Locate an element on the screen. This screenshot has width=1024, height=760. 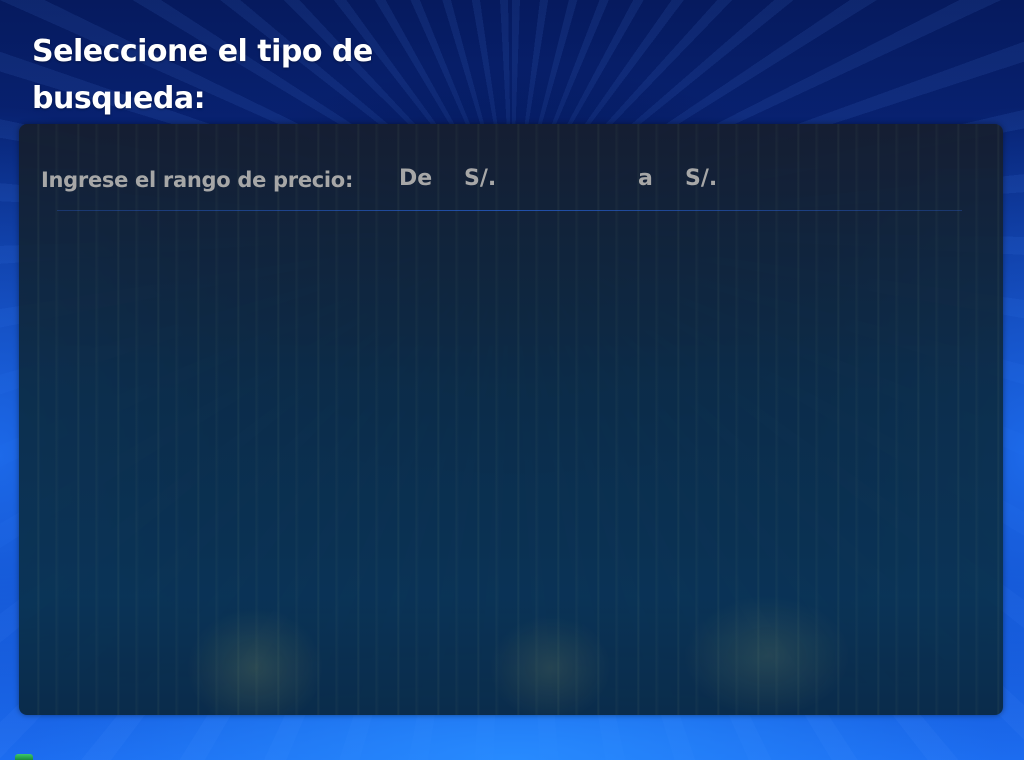
taskbar-corner-icon is located at coordinates (24, 757).